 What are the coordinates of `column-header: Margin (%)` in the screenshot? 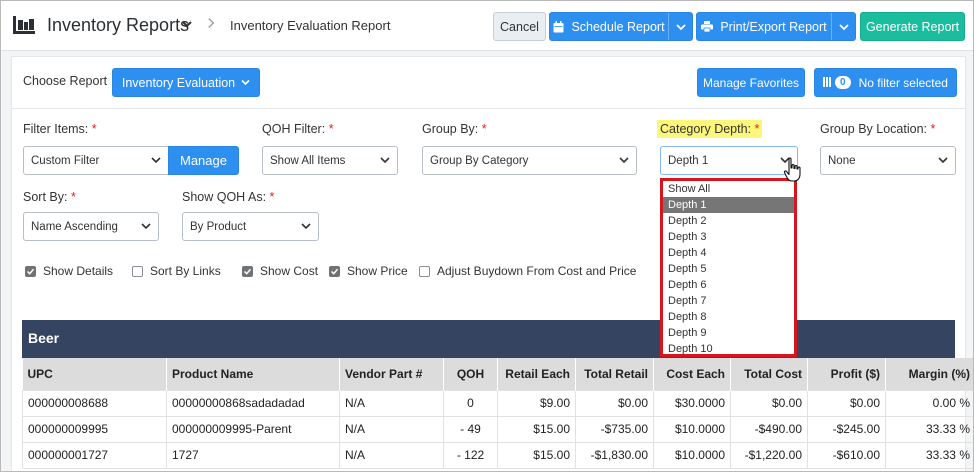 It's located at (929, 374).